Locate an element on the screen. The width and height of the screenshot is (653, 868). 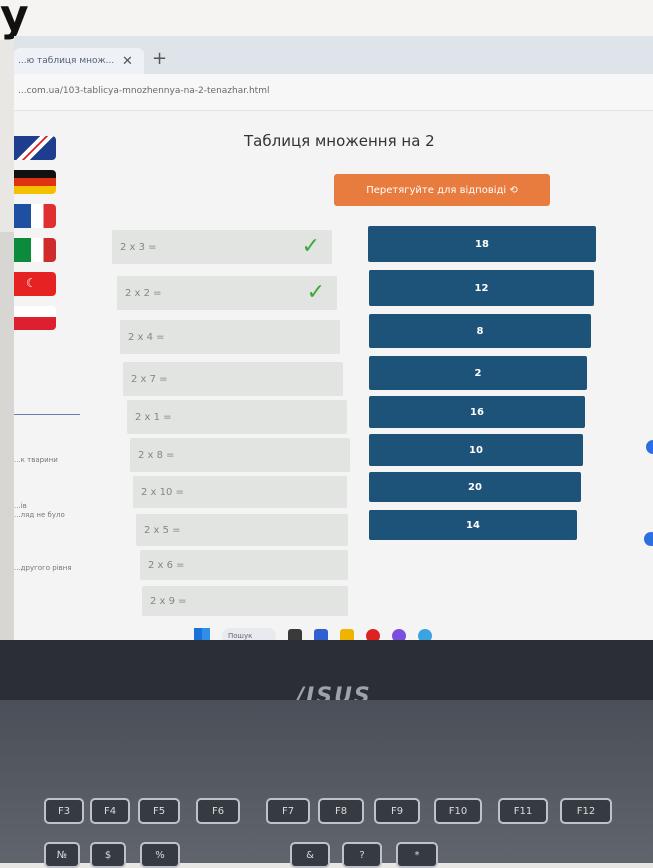
question-card: 2 x 3 = ✓ is located at coordinates (222, 247).